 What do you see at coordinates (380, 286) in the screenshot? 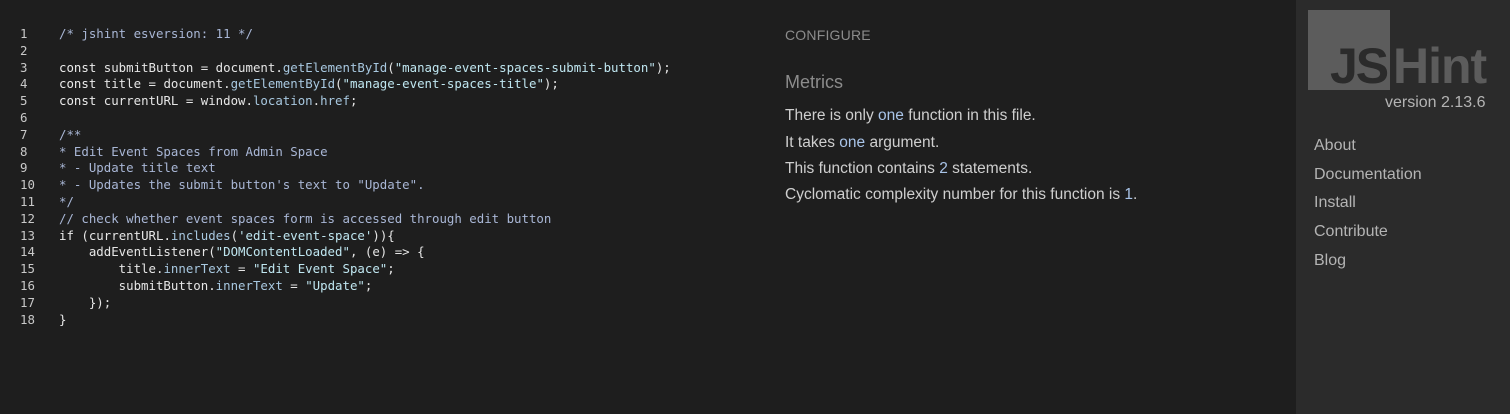
I see `code-line: 16 submitButton.innerText = "Update";` at bounding box center [380, 286].